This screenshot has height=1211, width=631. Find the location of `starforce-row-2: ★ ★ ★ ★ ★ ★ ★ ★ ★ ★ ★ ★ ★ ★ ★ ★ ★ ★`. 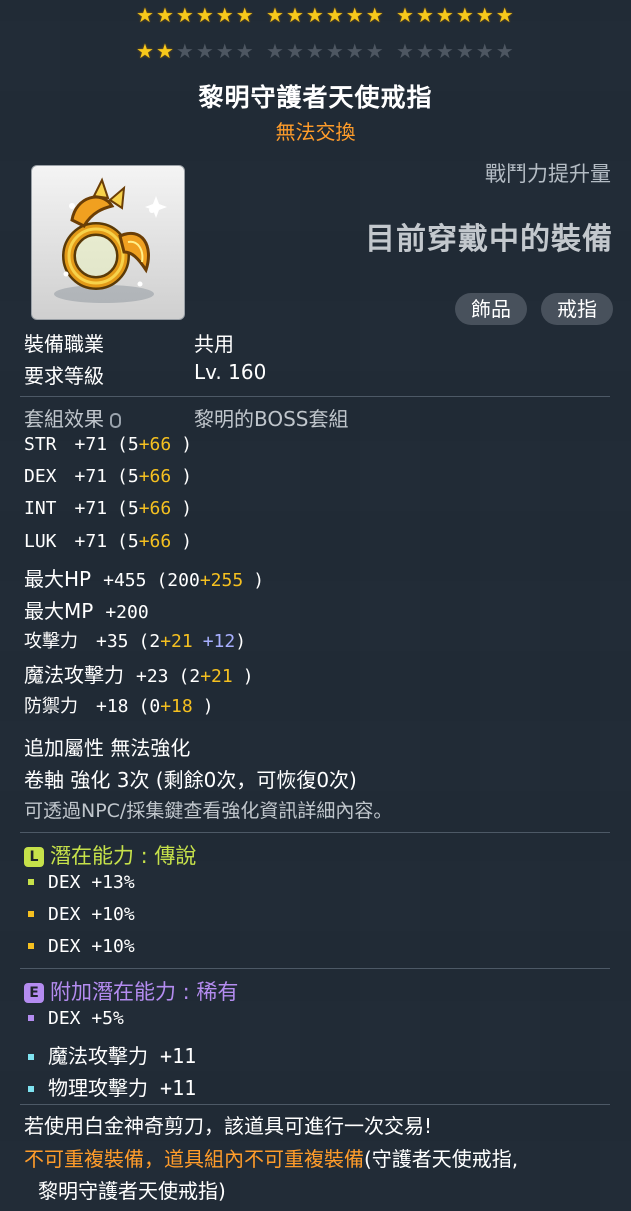

starforce-row-2: ★ ★ ★ ★ ★ ★ ★ ★ ★ ★ ★ ★ ★ ★ ★ ★ ★ ★ is located at coordinates (315, 53).